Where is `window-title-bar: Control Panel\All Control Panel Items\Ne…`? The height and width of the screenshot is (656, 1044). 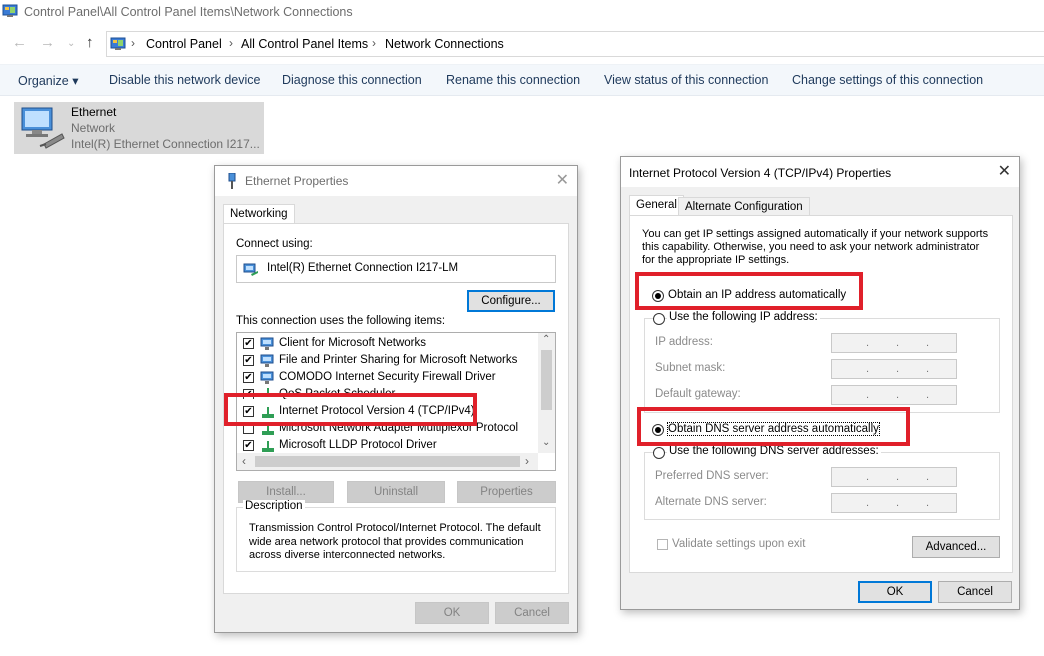
window-title-bar: Control Panel\All Control Panel Items\Ne… is located at coordinates (522, 13).